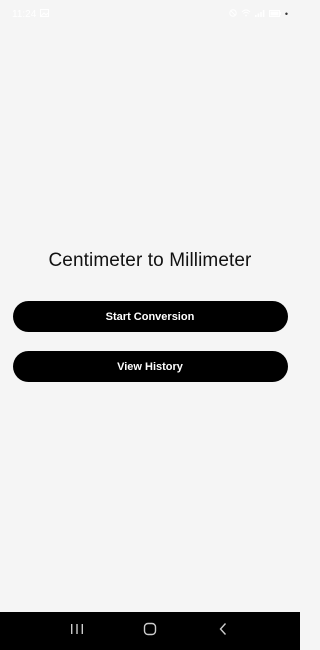 The image size is (320, 650). Describe the element at coordinates (150, 14) in the screenshot. I see `status-bar: 11:24 •` at that location.